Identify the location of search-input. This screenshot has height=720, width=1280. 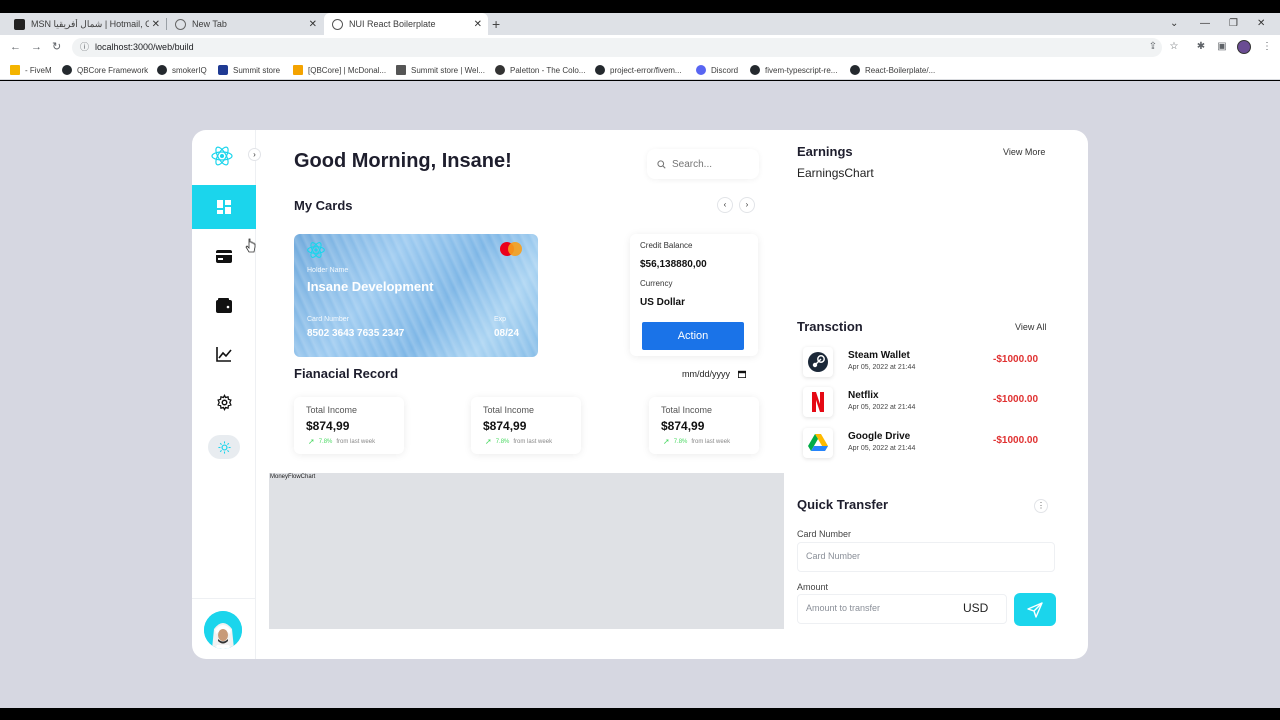
(712, 164).